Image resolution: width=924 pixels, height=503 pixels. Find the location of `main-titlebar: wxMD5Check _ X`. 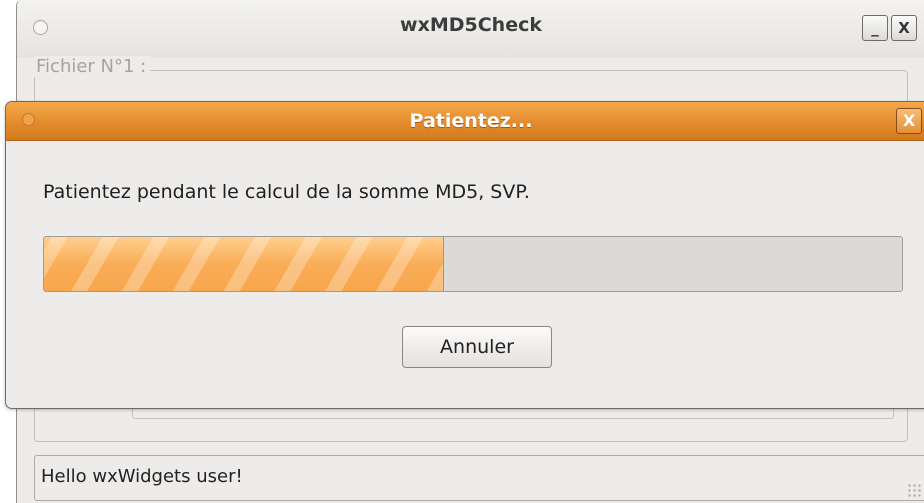

main-titlebar: wxMD5Check _ X is located at coordinates (470, 29).